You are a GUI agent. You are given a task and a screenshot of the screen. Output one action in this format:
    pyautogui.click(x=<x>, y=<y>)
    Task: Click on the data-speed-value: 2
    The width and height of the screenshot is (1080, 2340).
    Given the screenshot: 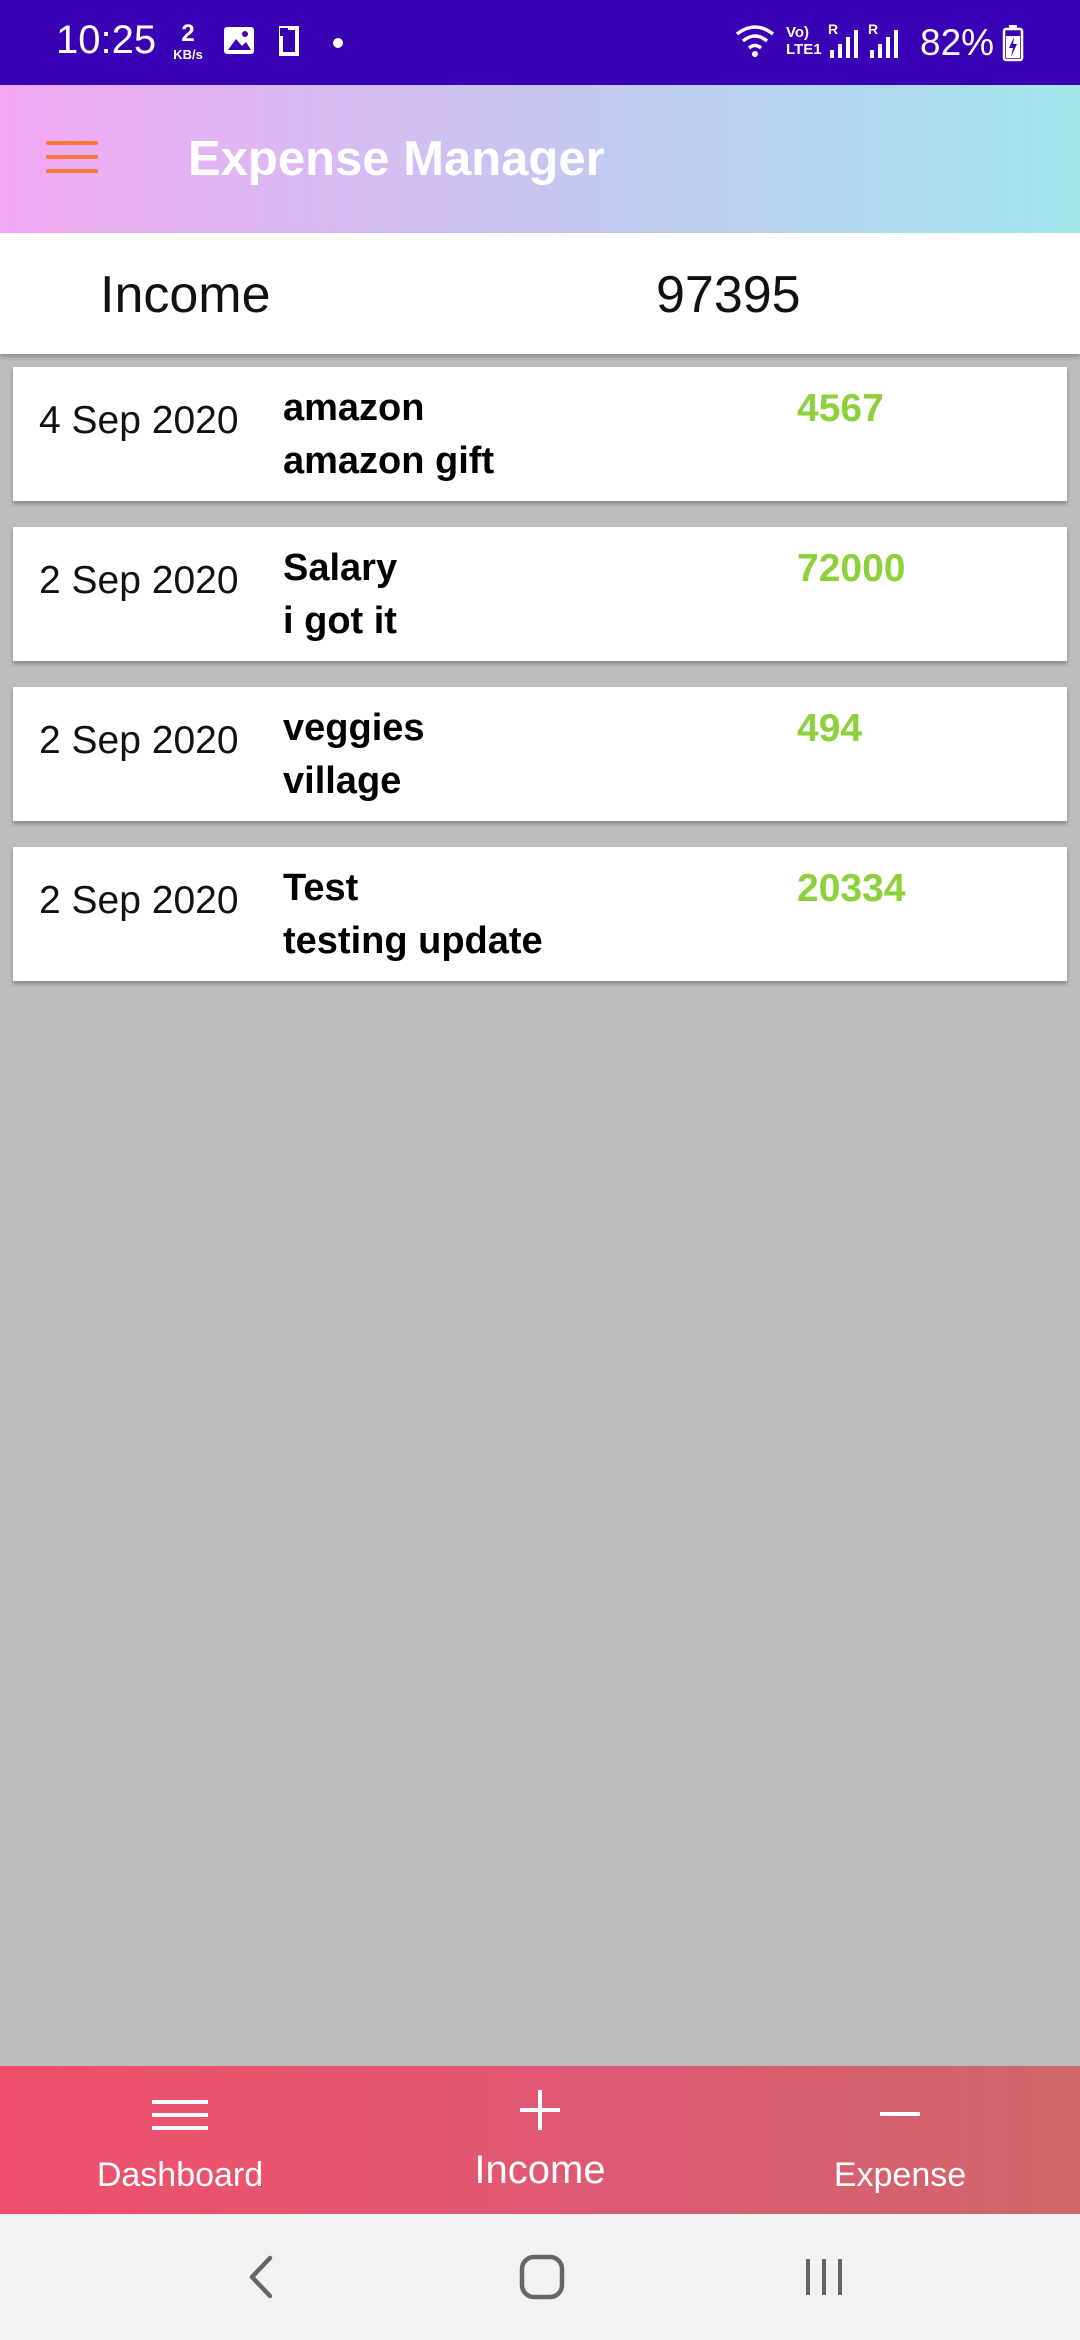 What is the action you would take?
    pyautogui.click(x=188, y=33)
    